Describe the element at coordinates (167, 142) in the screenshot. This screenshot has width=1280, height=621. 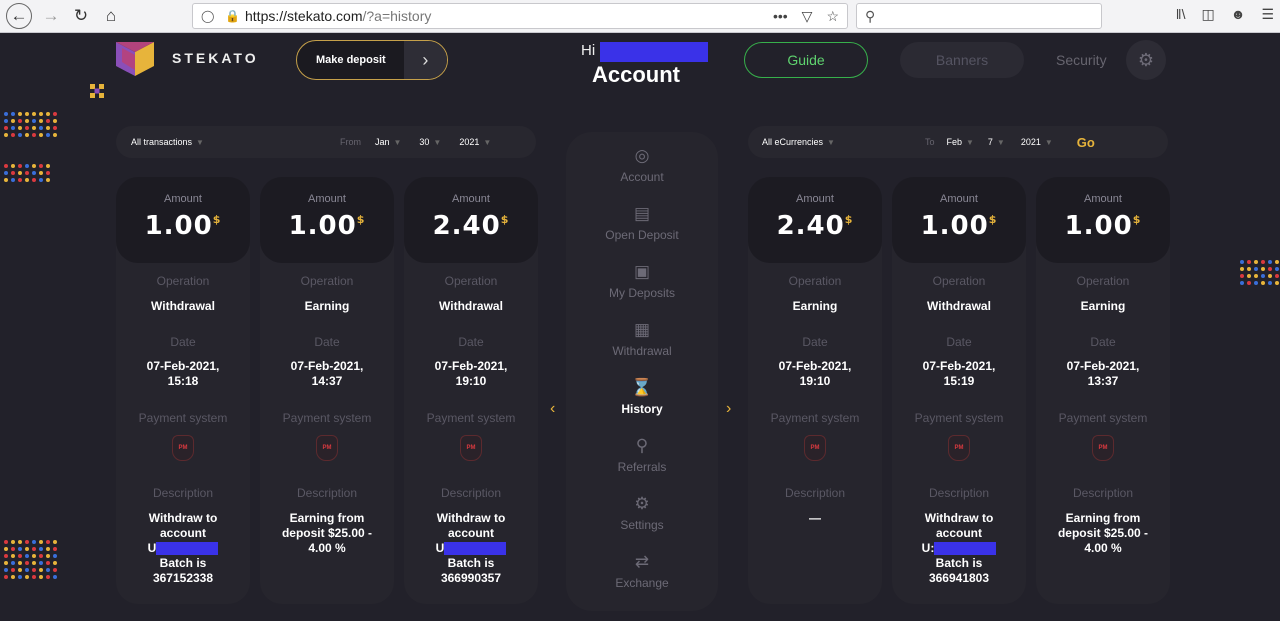
I see `transaction-type-select: All transactions ▼` at that location.